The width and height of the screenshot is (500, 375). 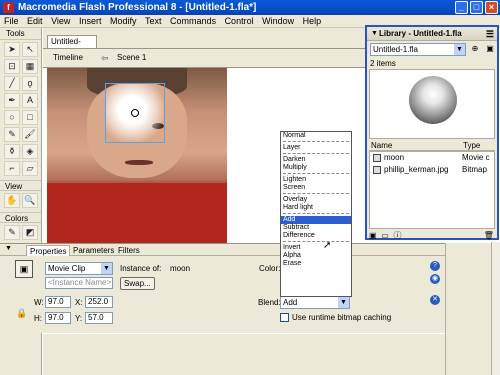 I want to click on blend-option: Screen, so click(x=316, y=188).